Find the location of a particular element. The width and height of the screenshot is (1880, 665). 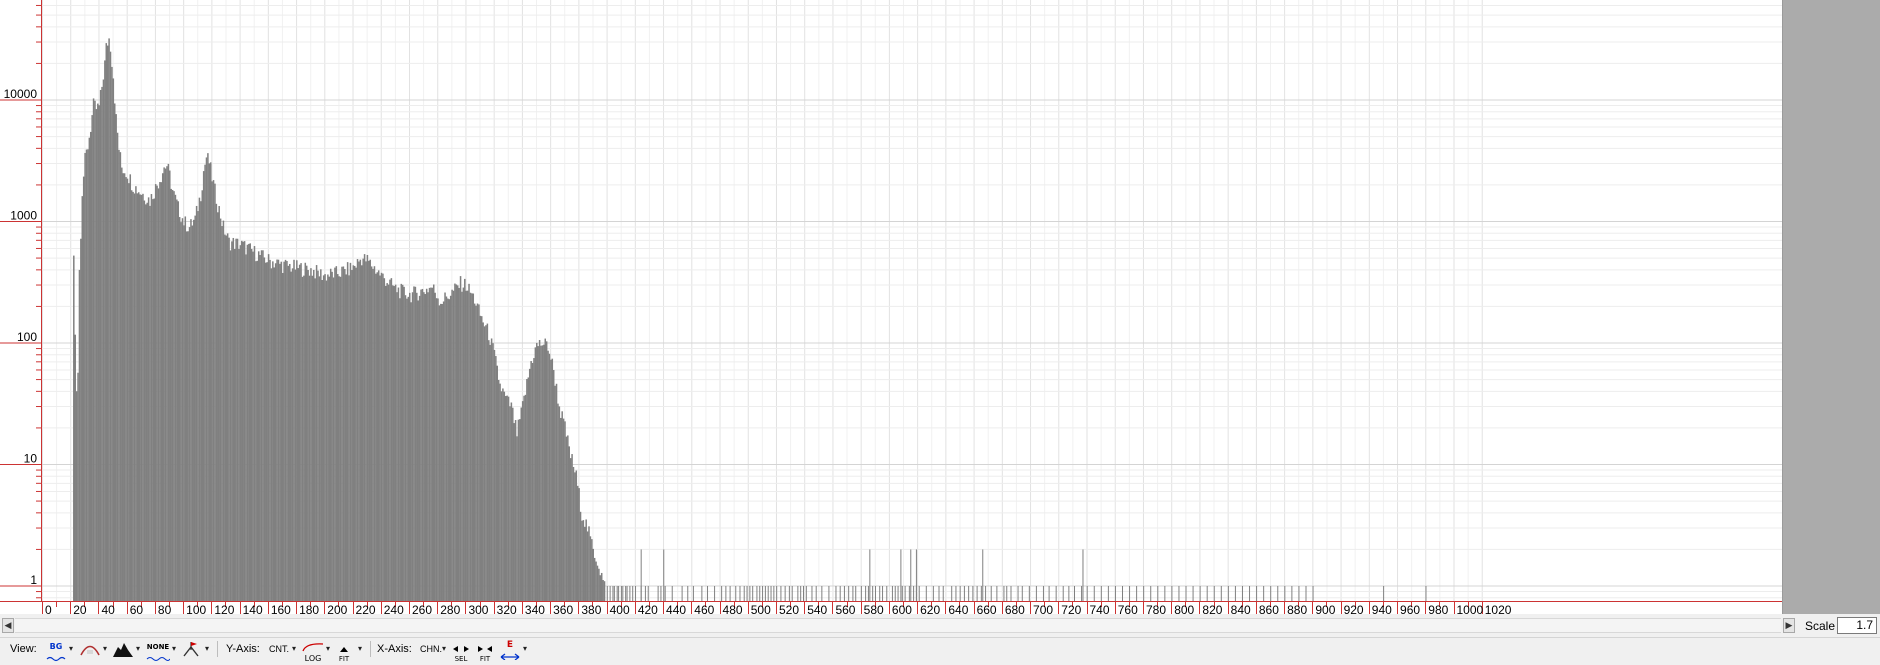

scroll-right-arrow-icon: ▶ is located at coordinates (1789, 625).